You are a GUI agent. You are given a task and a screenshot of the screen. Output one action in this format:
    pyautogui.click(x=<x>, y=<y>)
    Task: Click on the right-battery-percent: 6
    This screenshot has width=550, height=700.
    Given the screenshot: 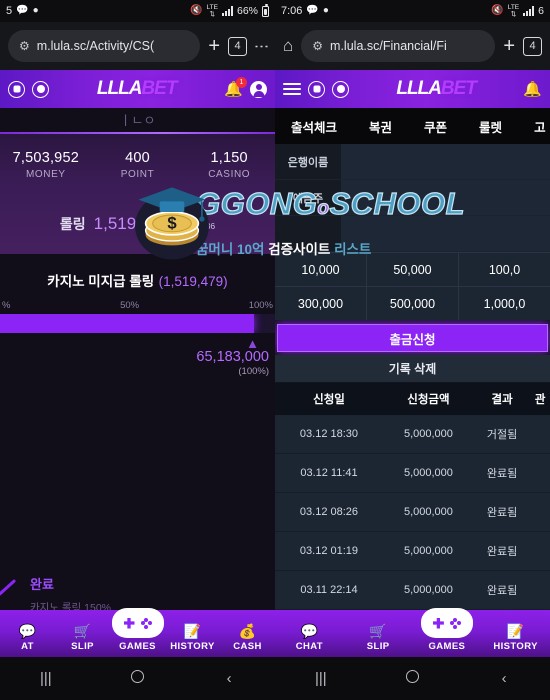 What is the action you would take?
    pyautogui.click(x=541, y=11)
    